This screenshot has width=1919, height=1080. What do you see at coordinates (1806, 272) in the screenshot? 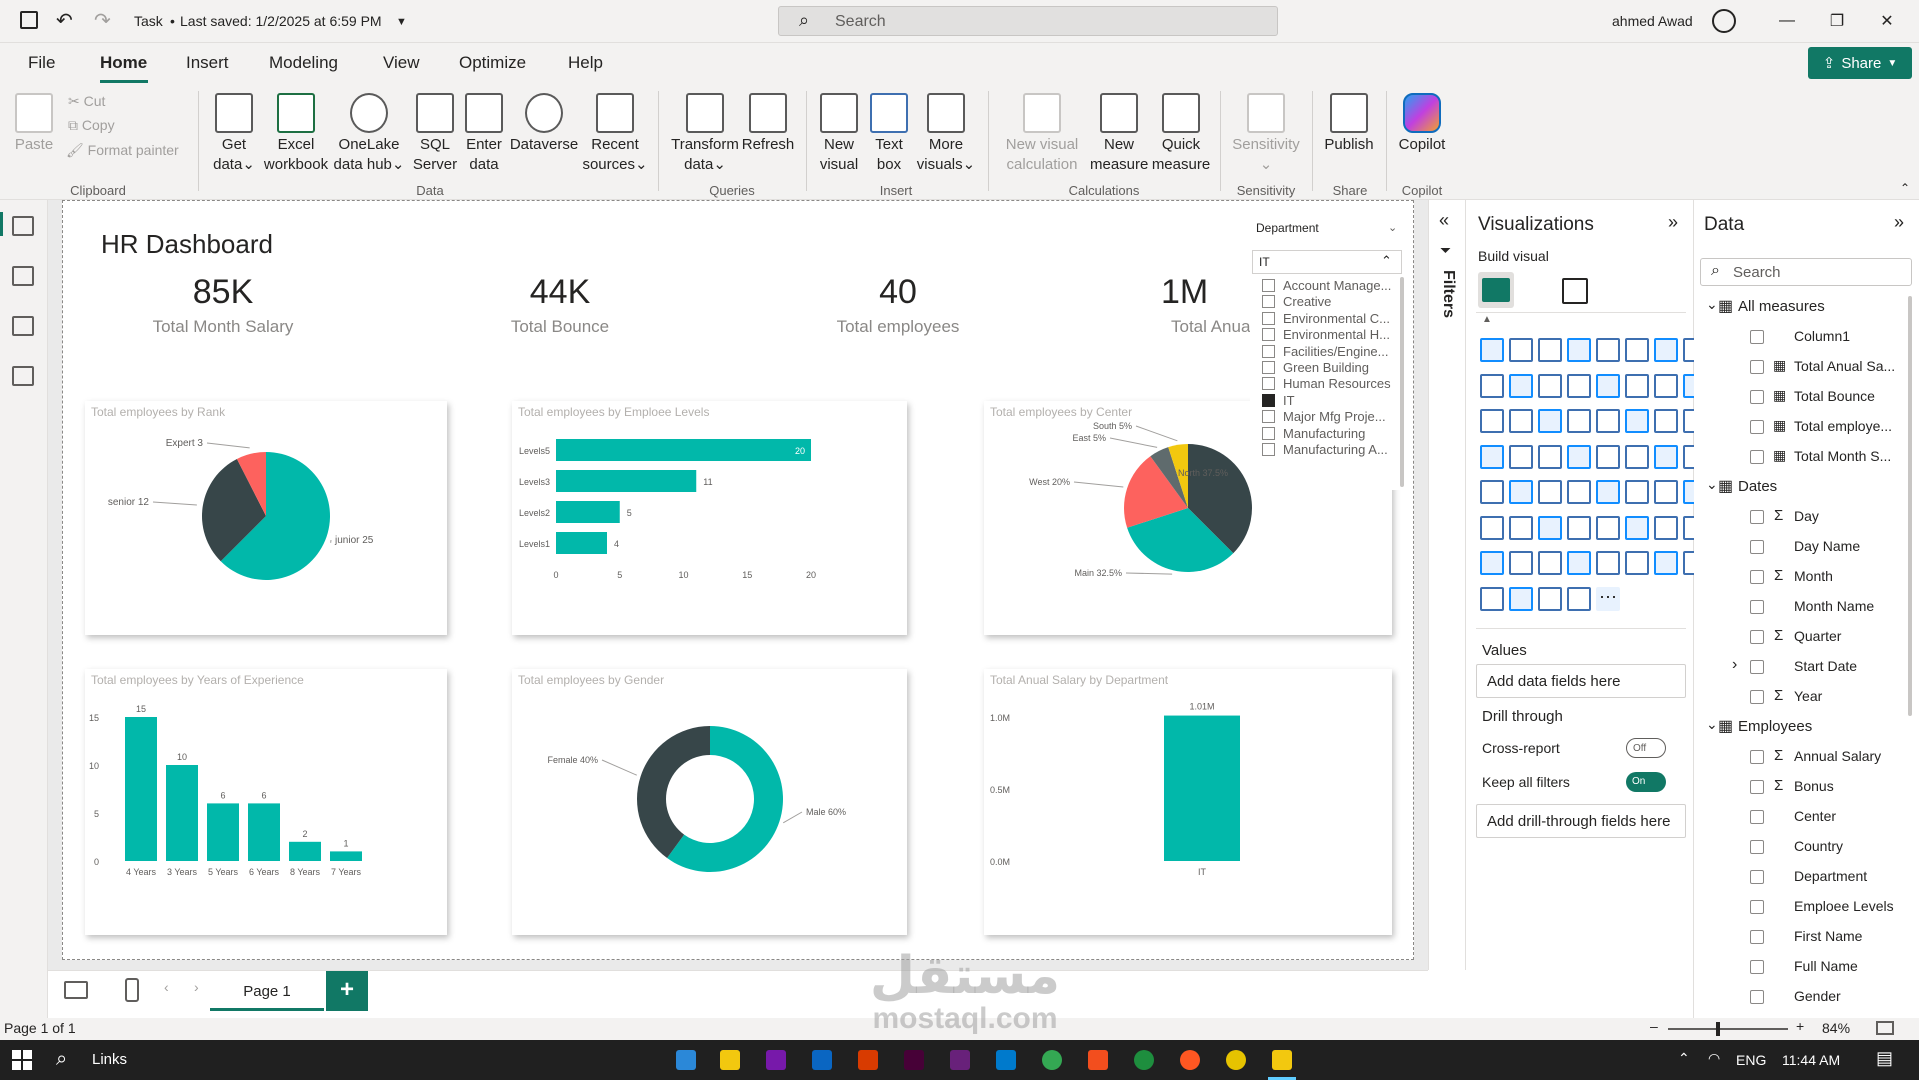
I see `data-search-input: ⌕ Search` at bounding box center [1806, 272].